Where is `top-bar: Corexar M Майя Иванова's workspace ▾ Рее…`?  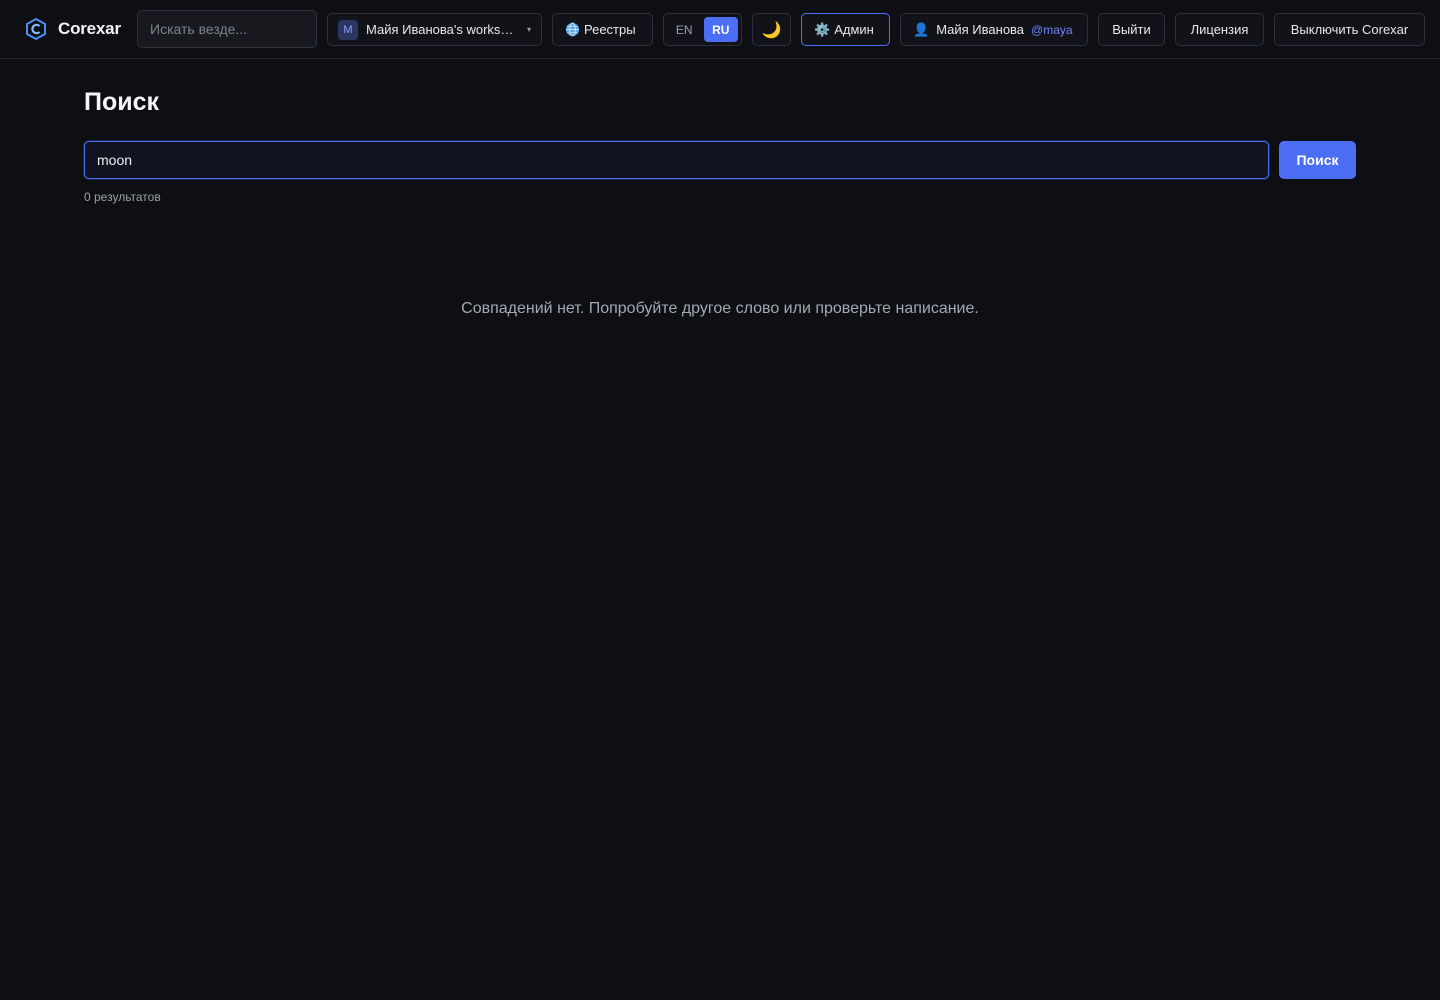 top-bar: Corexar M Майя Иванова's workspace ▾ Рее… is located at coordinates (720, 29).